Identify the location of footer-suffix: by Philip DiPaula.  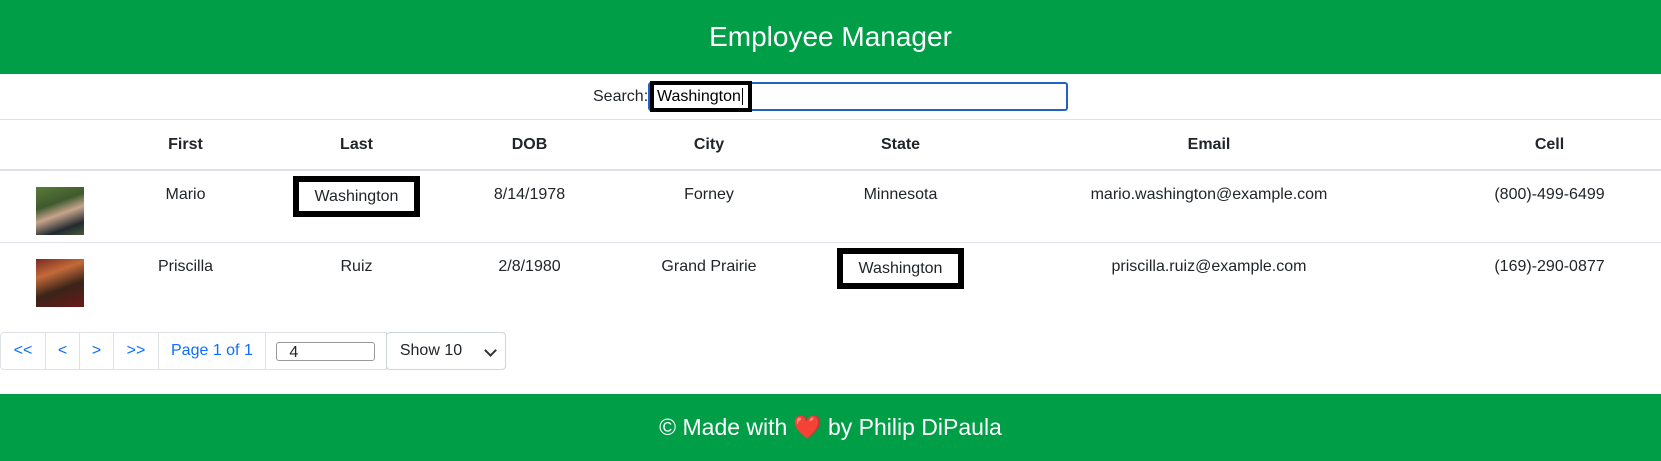
(914, 427).